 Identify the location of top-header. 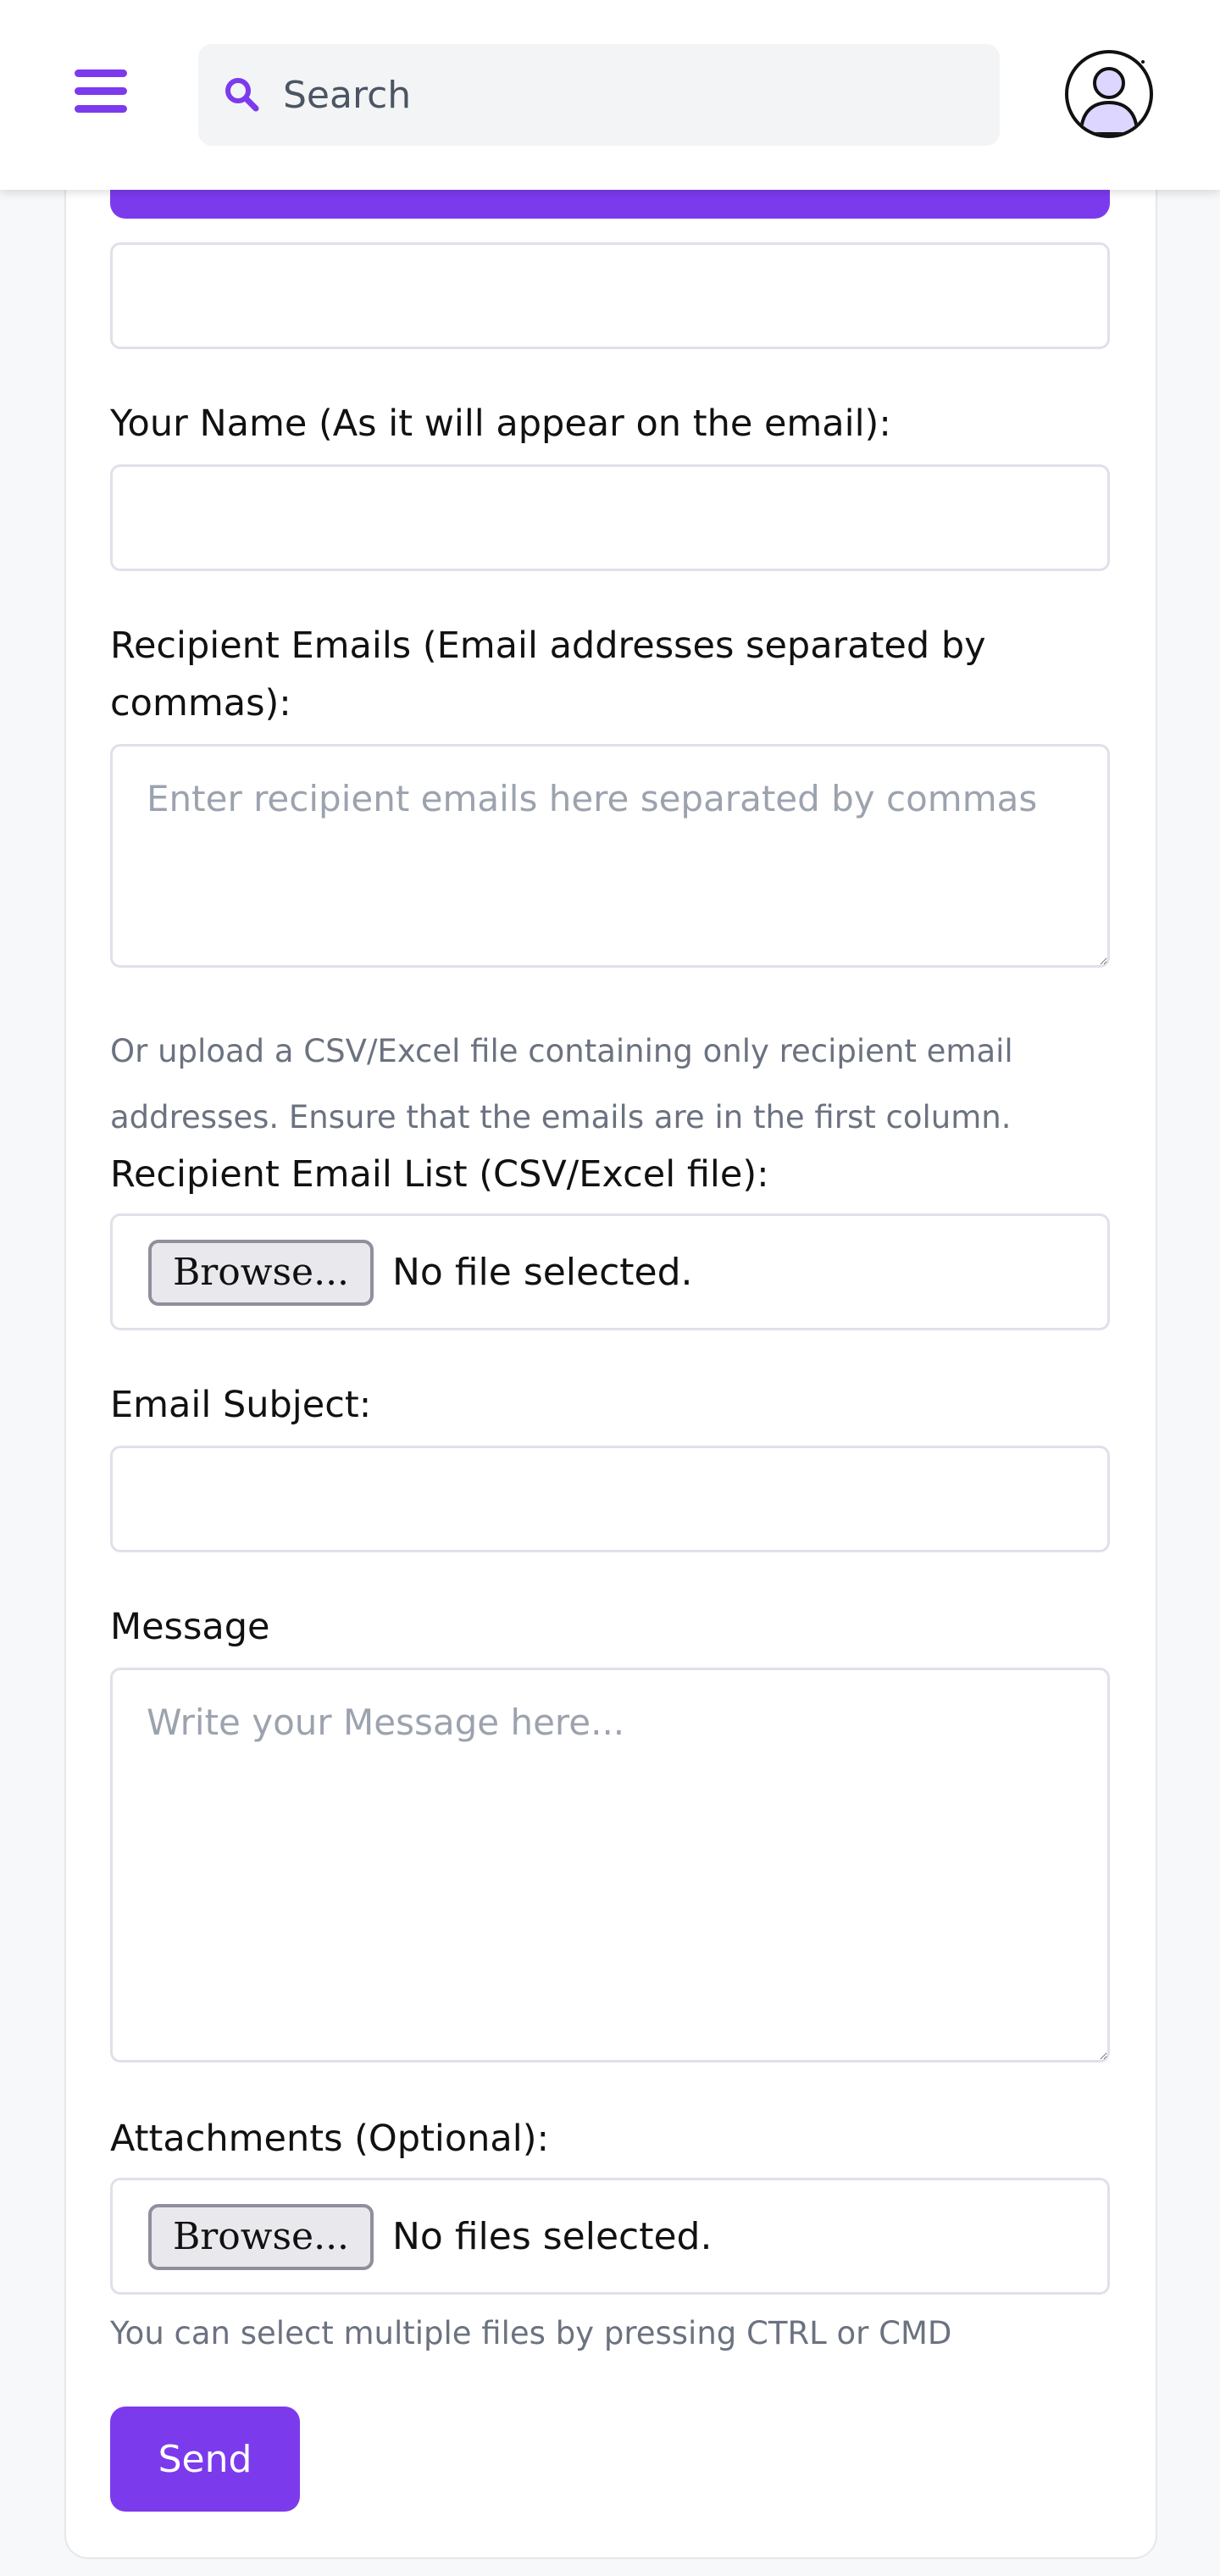
(610, 95).